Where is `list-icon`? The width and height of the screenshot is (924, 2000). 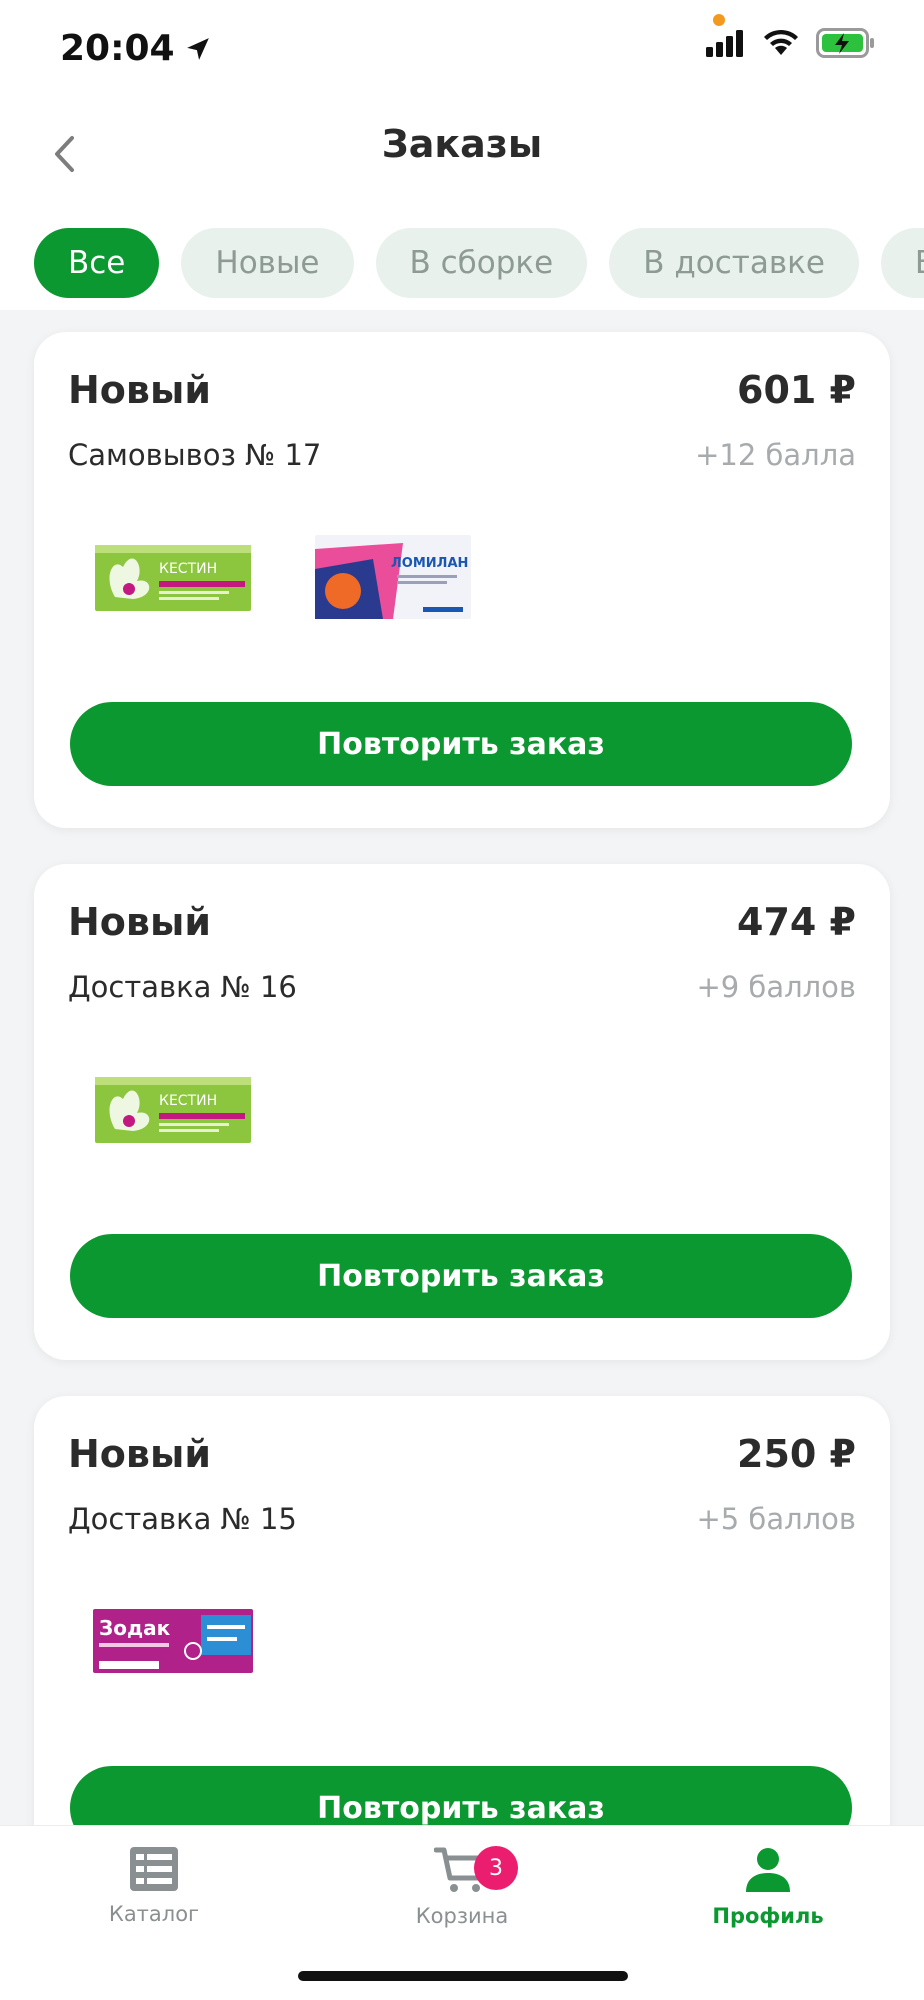 list-icon is located at coordinates (154, 1869).